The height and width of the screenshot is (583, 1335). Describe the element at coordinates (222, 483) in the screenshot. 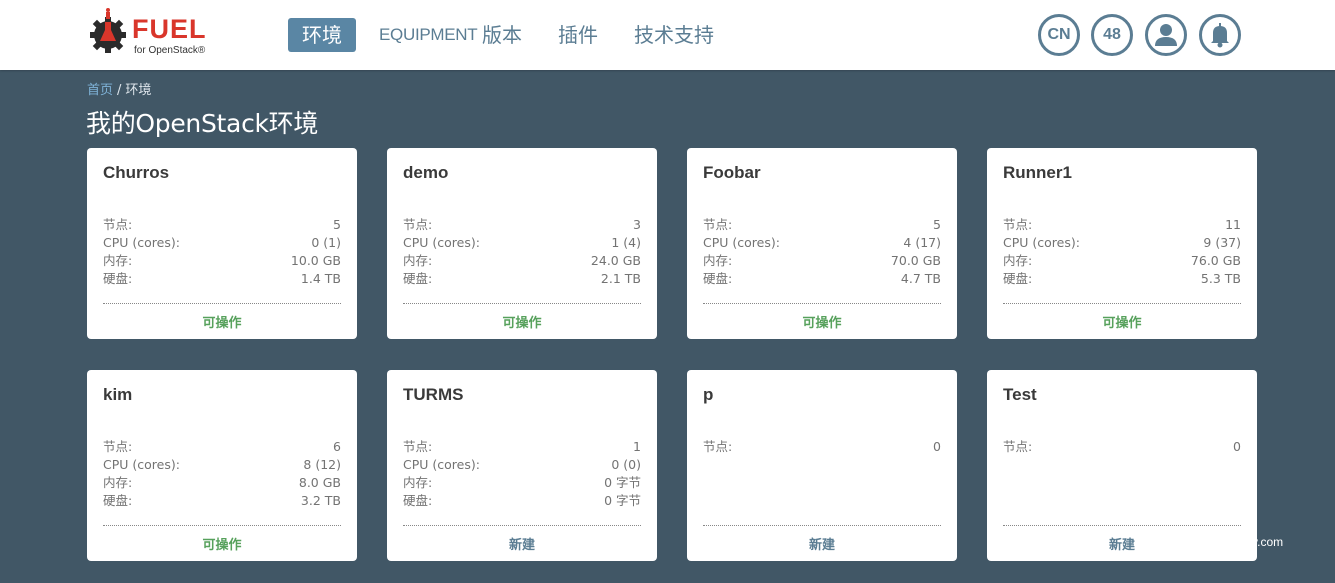

I see `stat-row: 内存: 8.0 GB` at that location.